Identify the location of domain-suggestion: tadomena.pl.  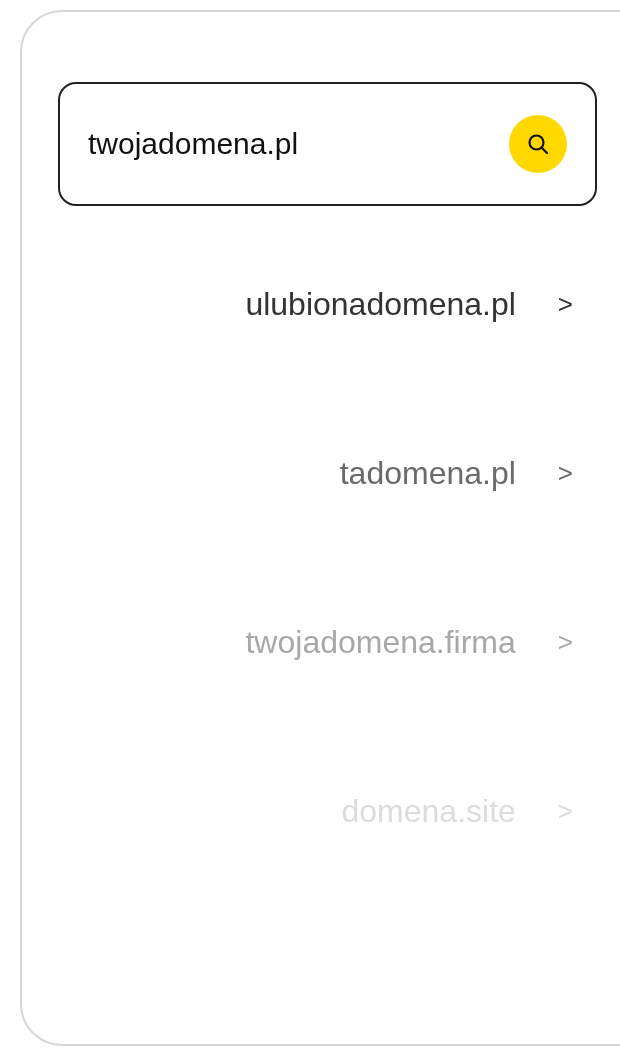
(427, 473).